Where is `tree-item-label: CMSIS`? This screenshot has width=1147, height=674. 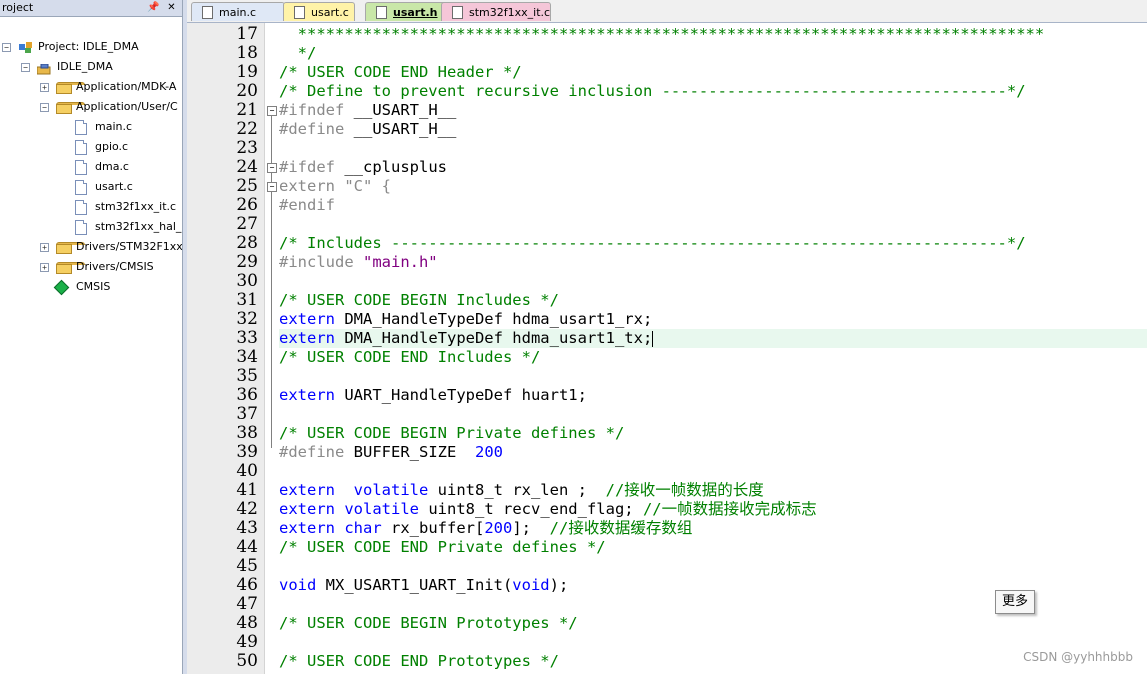 tree-item-label: CMSIS is located at coordinates (93, 286).